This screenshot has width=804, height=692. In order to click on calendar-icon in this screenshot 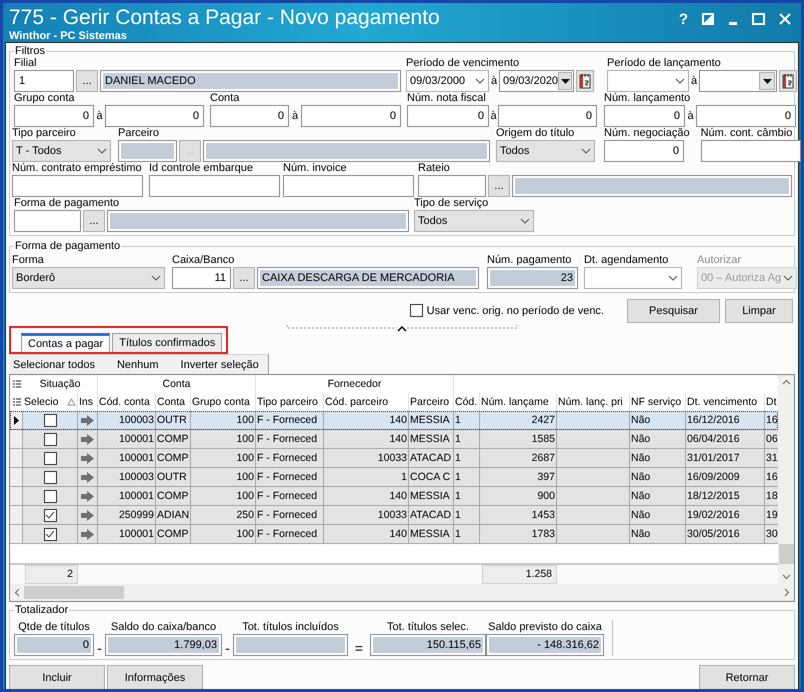, I will do `click(585, 81)`.